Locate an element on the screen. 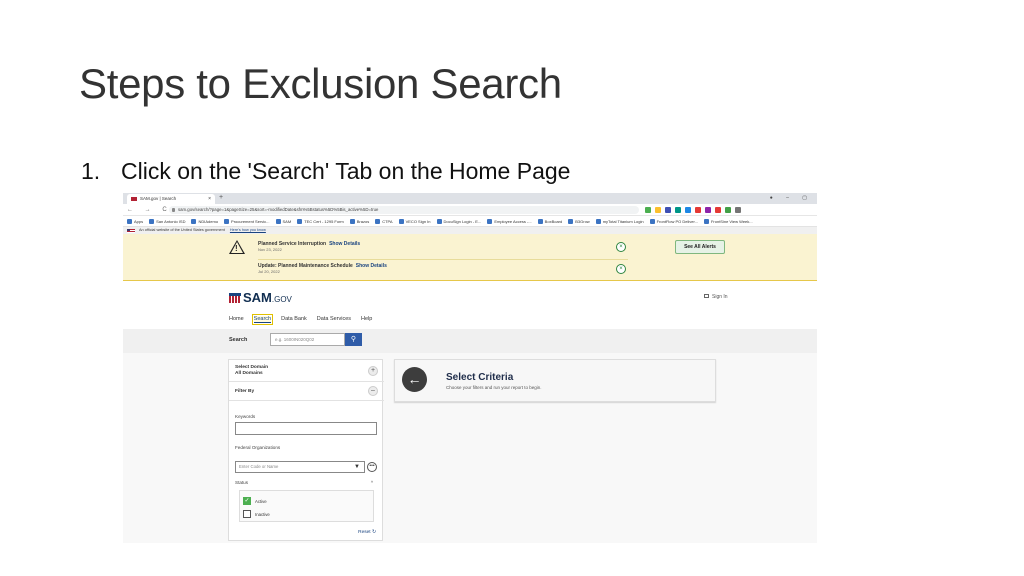 This screenshot has height=576, width=1024. keywords-input is located at coordinates (306, 428).